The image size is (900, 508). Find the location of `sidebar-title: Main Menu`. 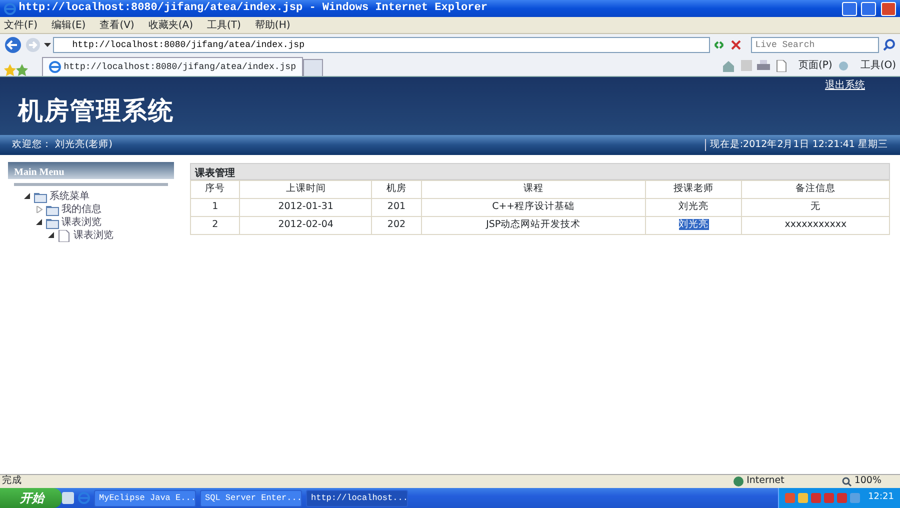

sidebar-title: Main Menu is located at coordinates (91, 170).